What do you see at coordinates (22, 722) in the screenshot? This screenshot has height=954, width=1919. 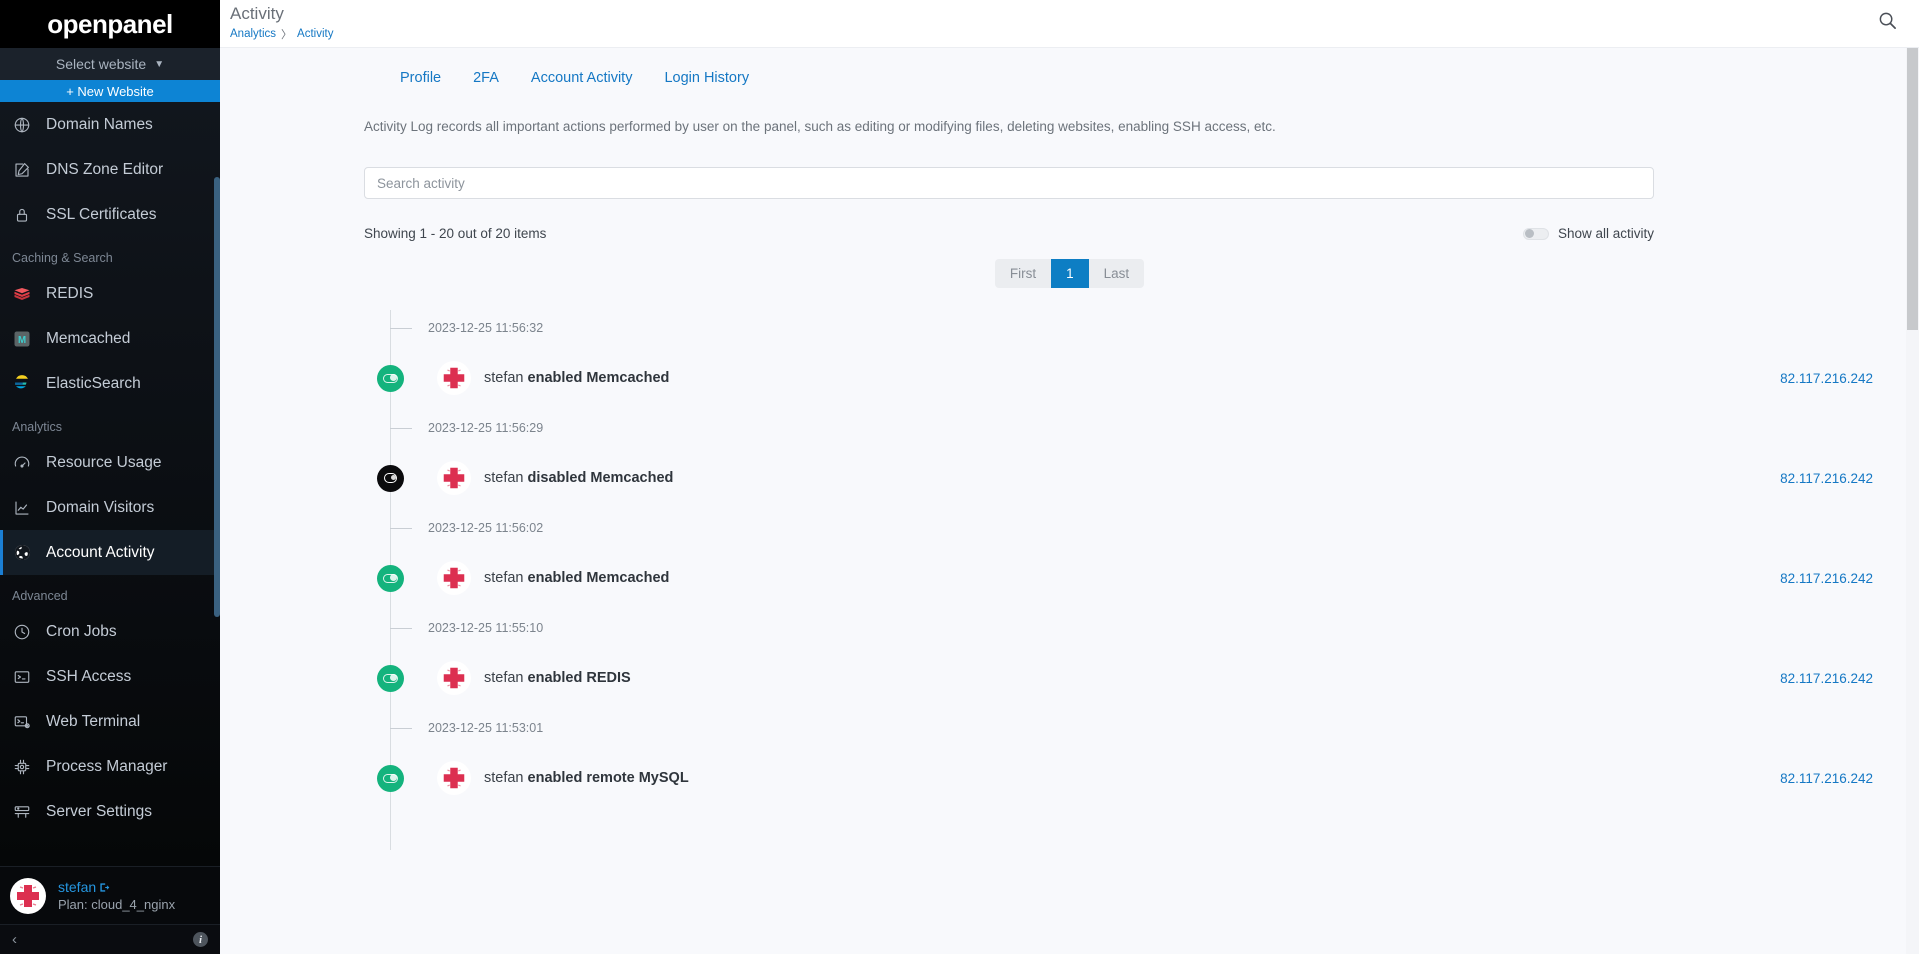 I see `web-terminal-icon` at bounding box center [22, 722].